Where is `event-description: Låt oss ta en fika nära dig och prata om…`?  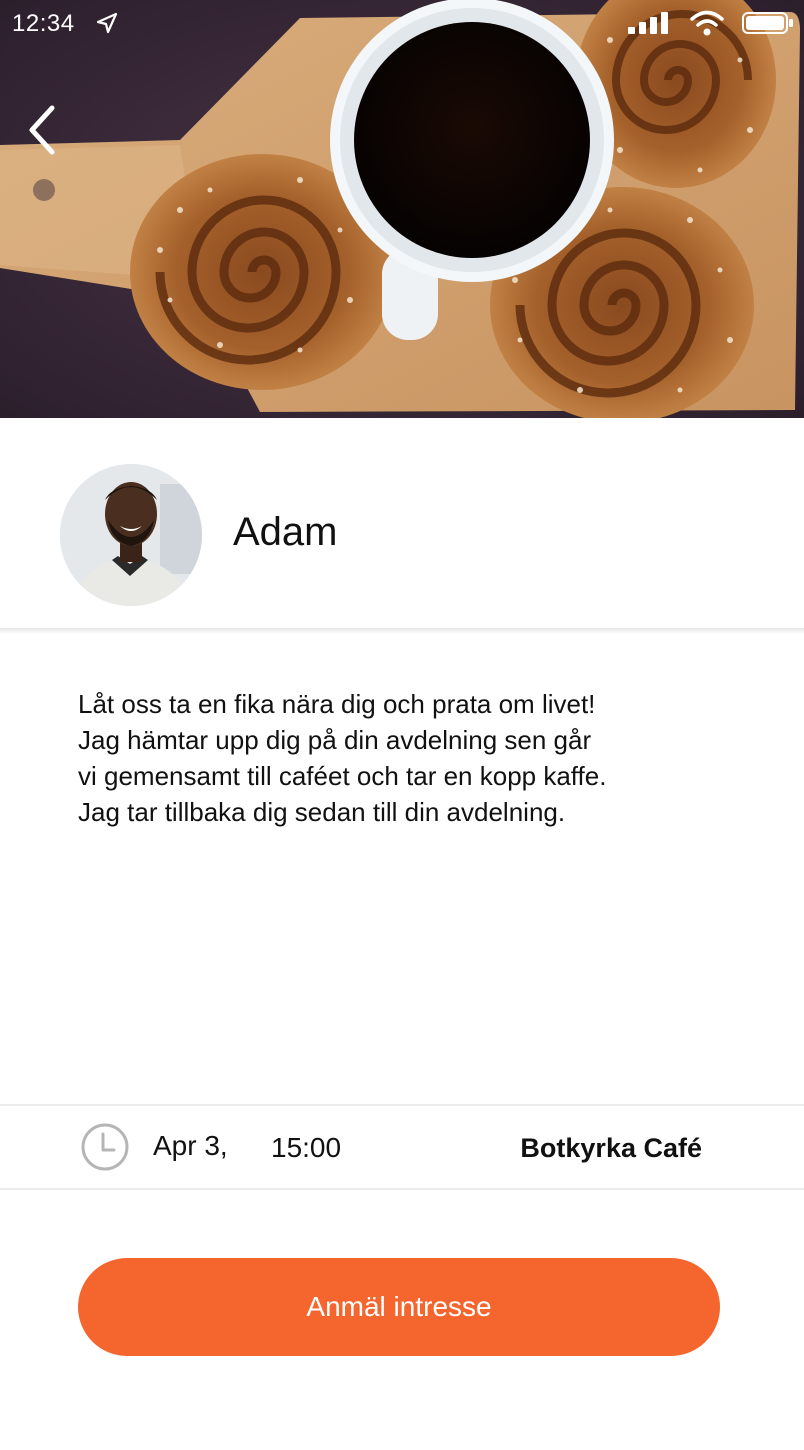
event-description: Låt oss ta en fika nära dig och prata om… is located at coordinates (408, 758).